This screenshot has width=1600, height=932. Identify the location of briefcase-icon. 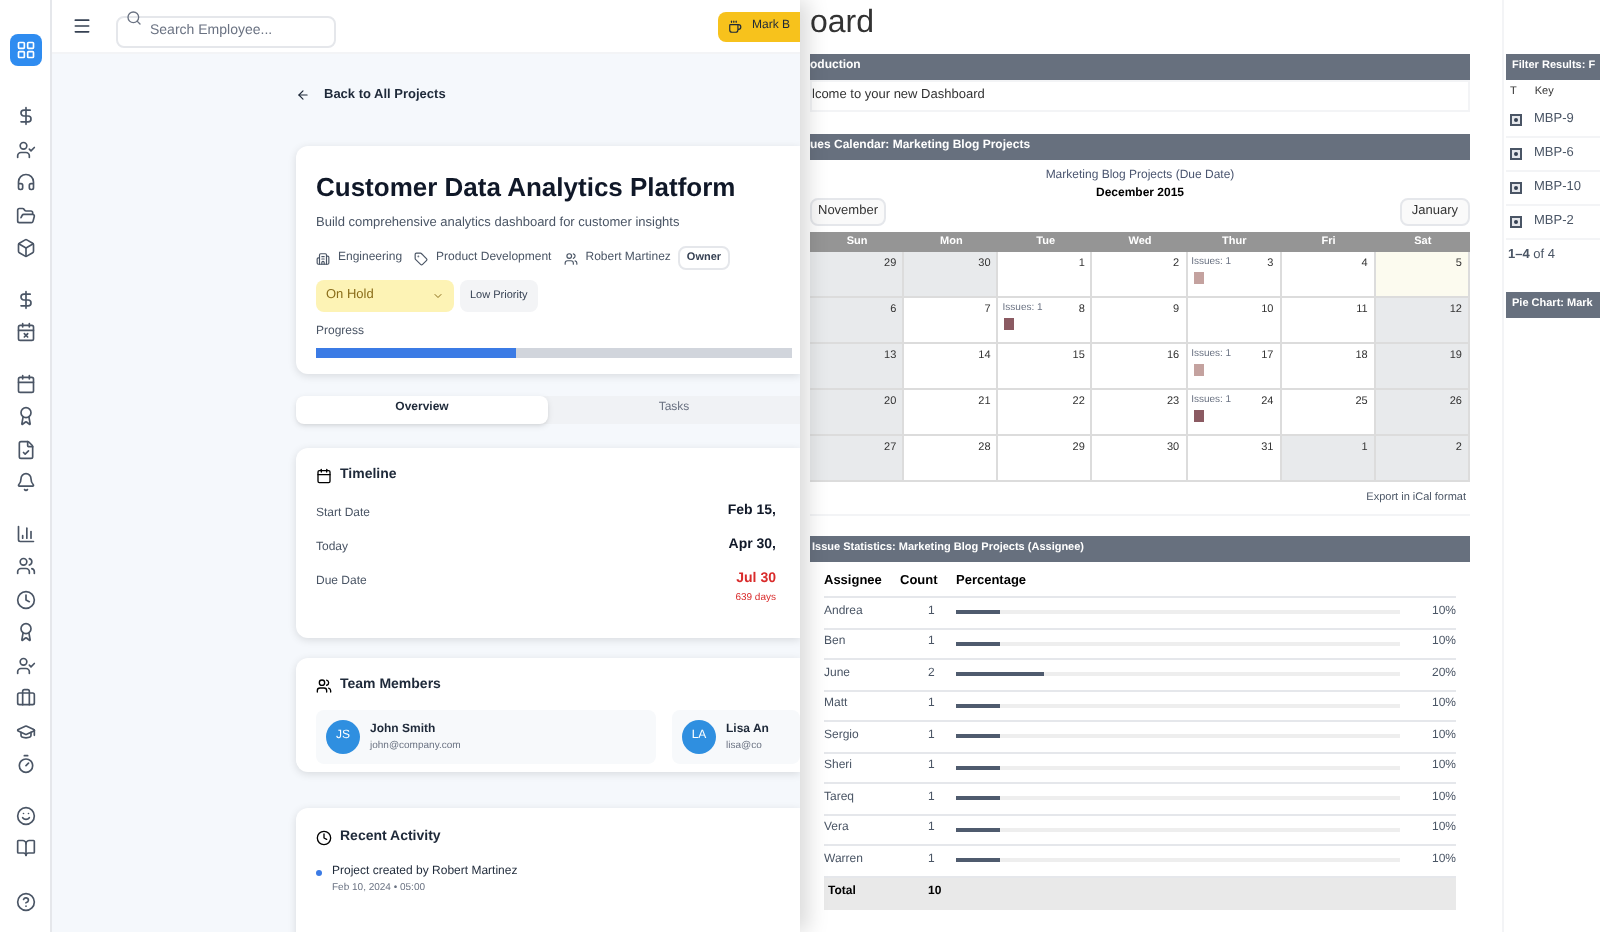
(25, 698).